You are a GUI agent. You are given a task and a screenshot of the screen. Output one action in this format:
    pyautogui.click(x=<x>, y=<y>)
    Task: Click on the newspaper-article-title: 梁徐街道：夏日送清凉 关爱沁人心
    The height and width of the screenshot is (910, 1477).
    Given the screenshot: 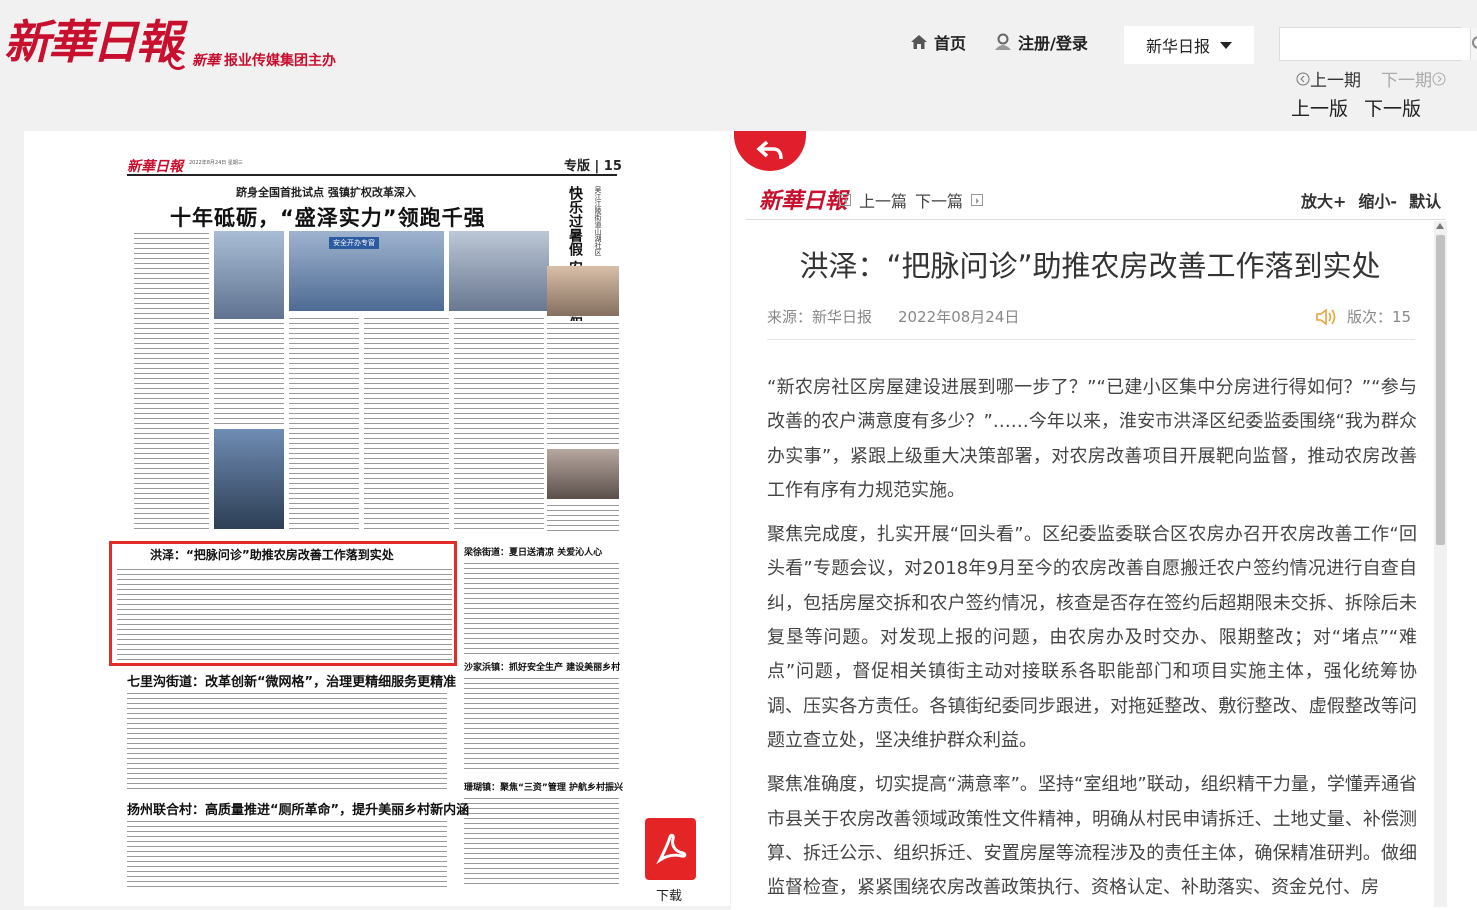 What is the action you would take?
    pyautogui.click(x=533, y=551)
    